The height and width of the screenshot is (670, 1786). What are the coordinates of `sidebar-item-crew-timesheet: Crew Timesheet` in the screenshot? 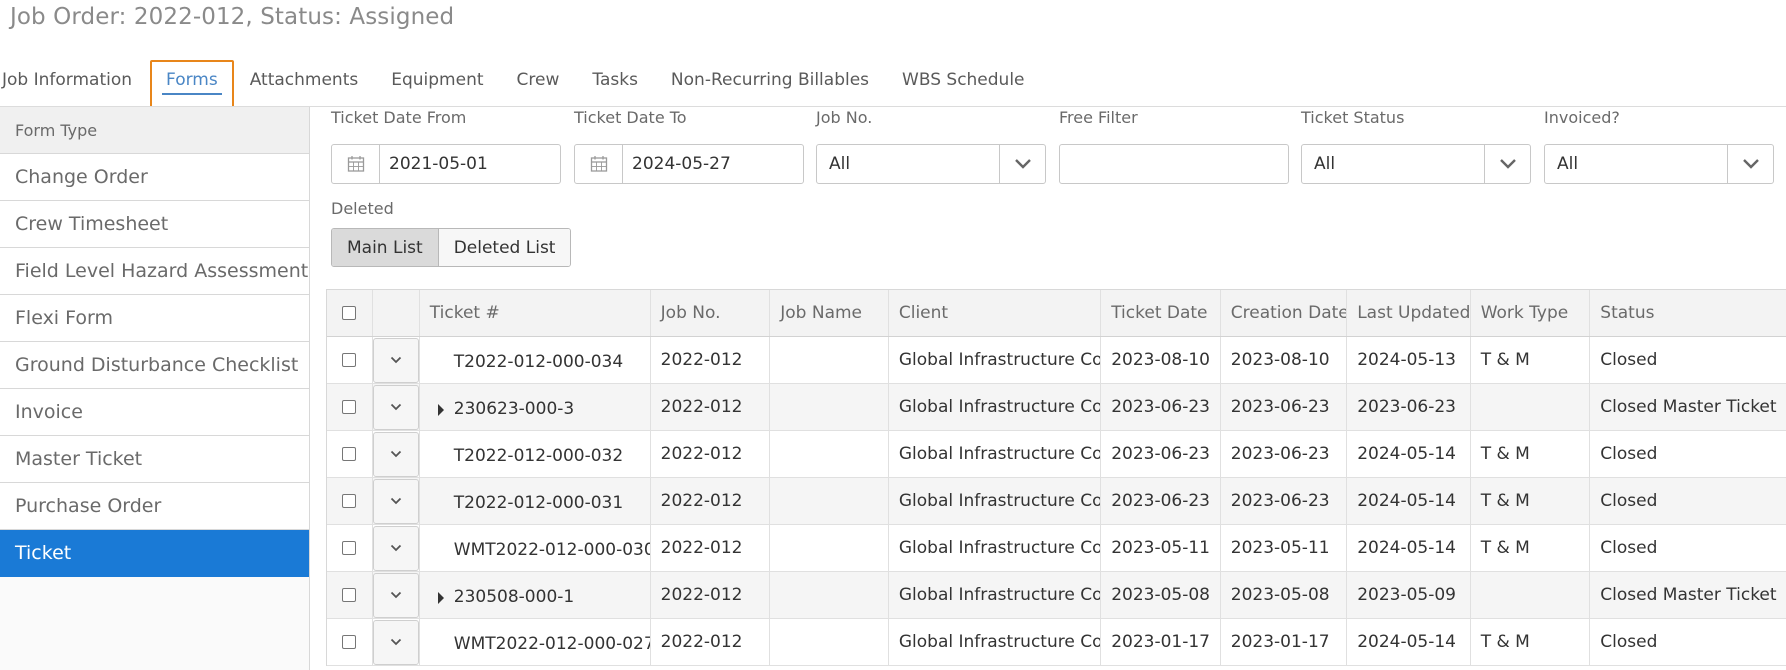 It's located at (154, 224).